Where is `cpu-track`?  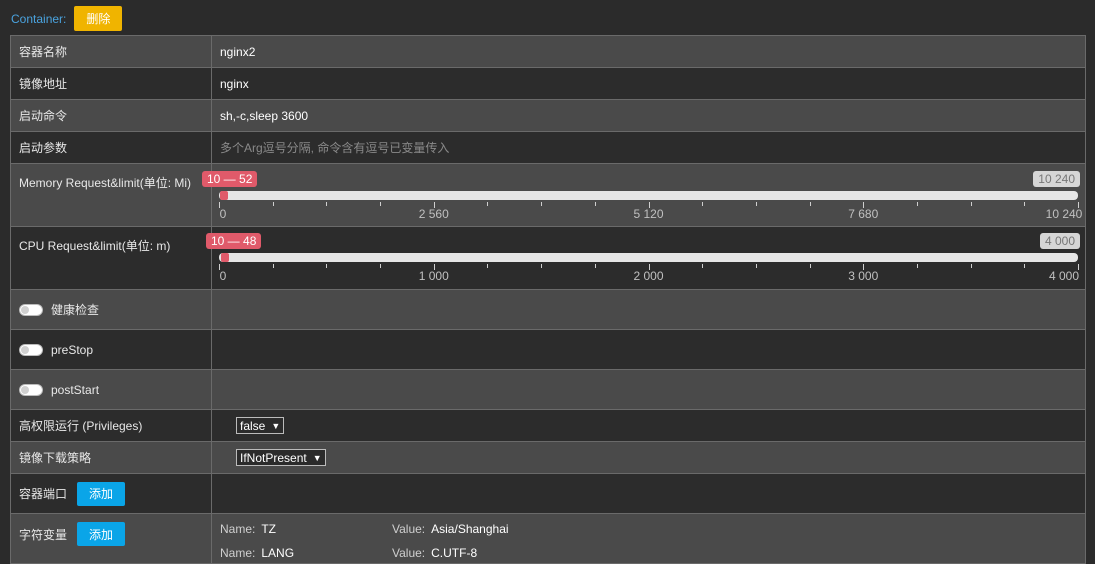 cpu-track is located at coordinates (648, 257).